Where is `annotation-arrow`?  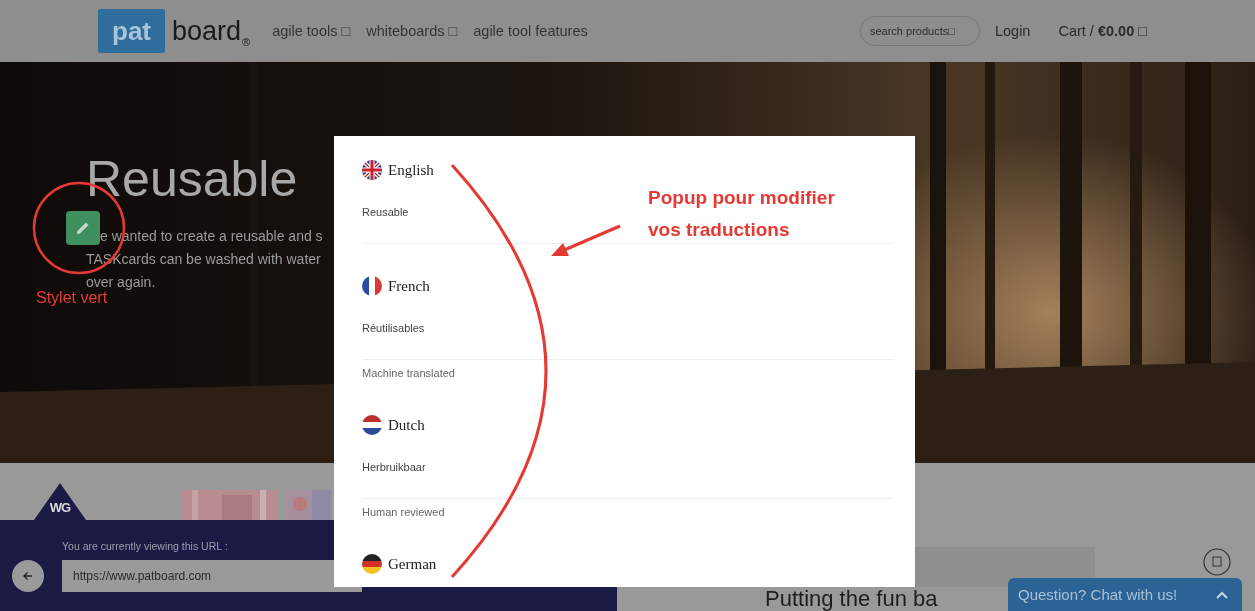
annotation-arrow is located at coordinates (586, 241).